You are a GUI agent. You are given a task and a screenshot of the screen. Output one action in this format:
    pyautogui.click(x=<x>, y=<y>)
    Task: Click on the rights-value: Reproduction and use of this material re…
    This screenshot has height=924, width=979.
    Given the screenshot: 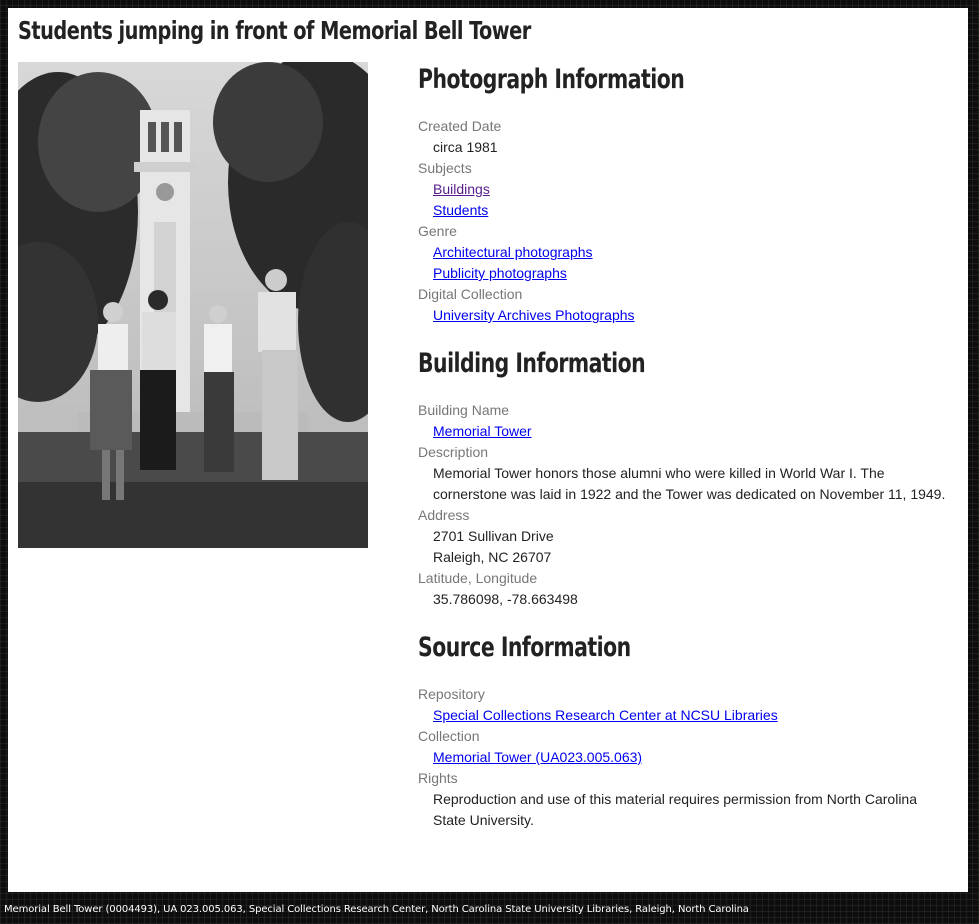 What is the action you would take?
    pyautogui.click(x=675, y=809)
    